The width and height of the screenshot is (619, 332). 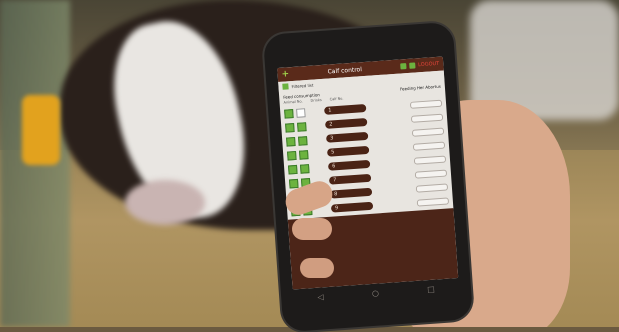 I want to click on app-title: Calf control, so click(x=345, y=70).